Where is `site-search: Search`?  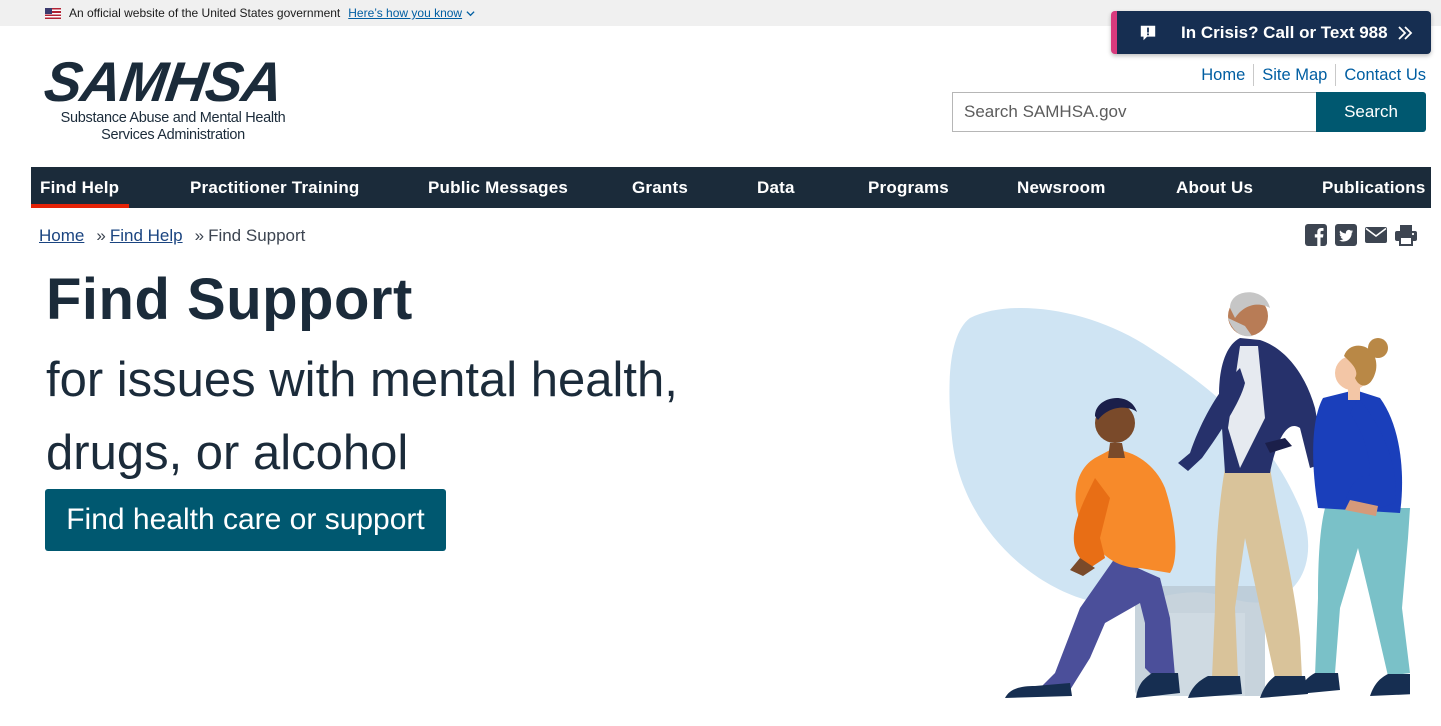
site-search: Search is located at coordinates (1189, 112).